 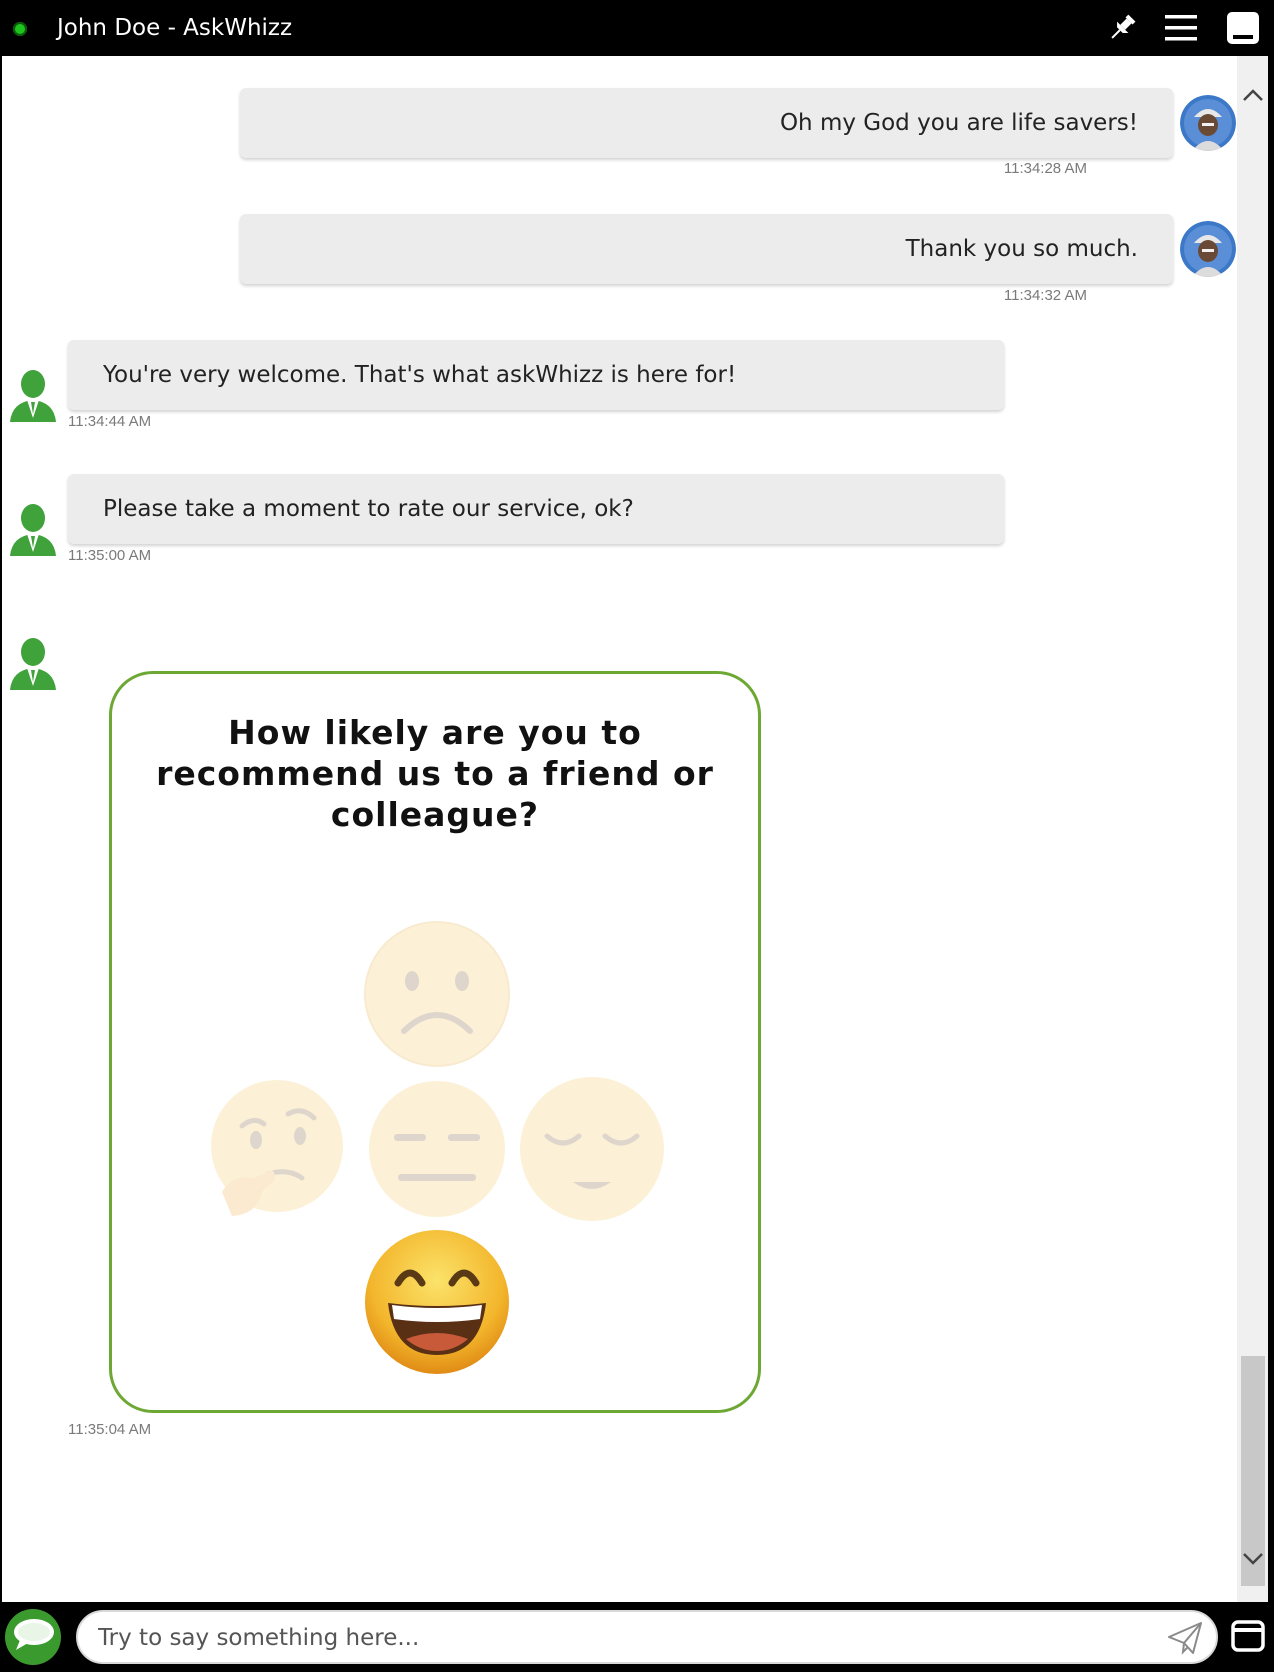 I want to click on user-message-bubble: Oh my God you are life savers!, so click(x=706, y=123).